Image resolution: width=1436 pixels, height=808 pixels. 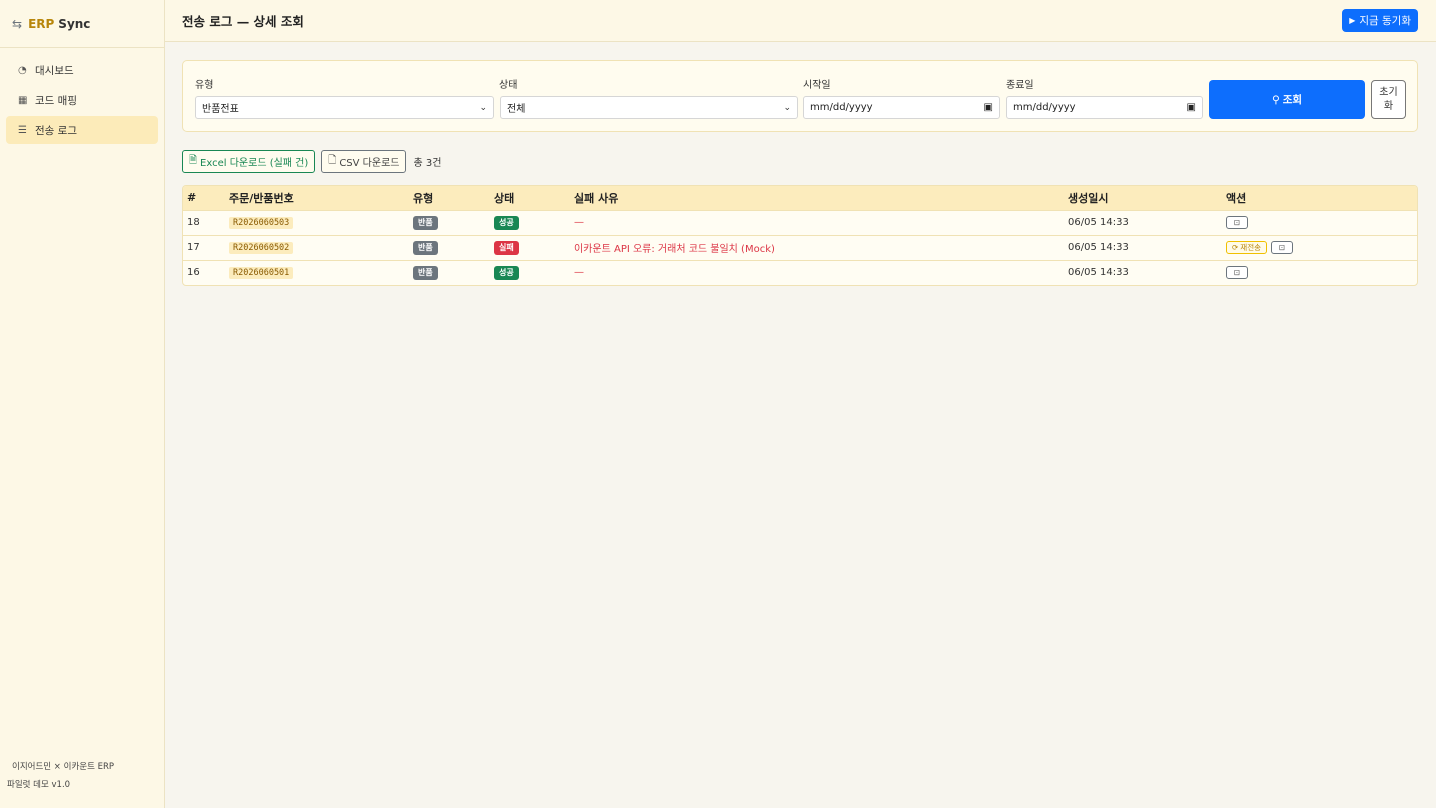 What do you see at coordinates (649, 107) in the screenshot?
I see `status-select: 전체 ⌄` at bounding box center [649, 107].